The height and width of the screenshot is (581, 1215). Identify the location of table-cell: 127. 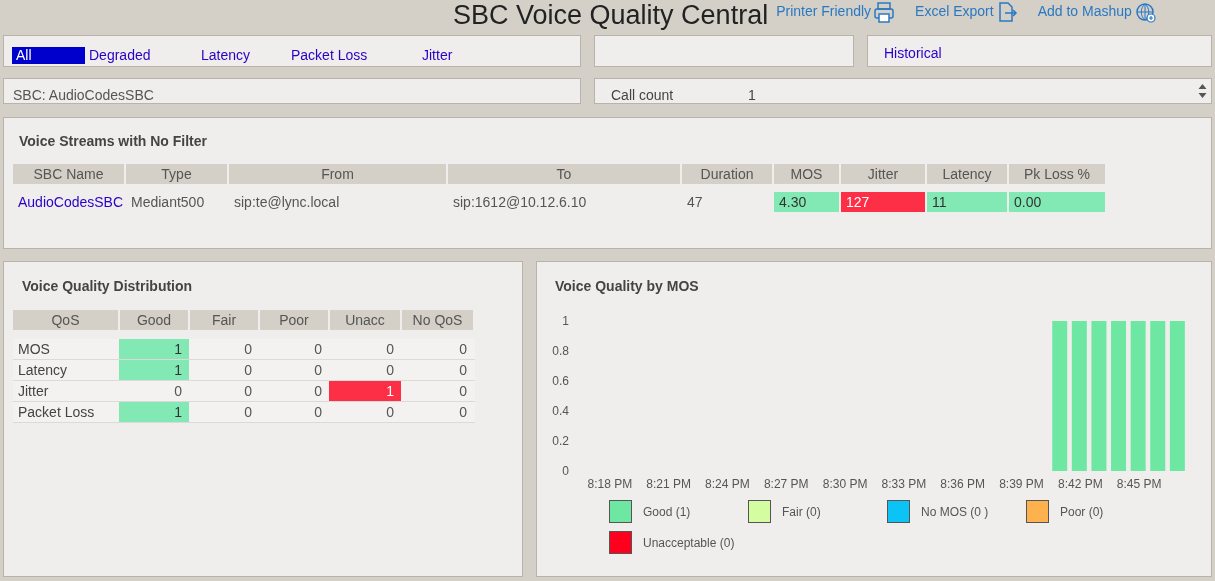
(883, 202).